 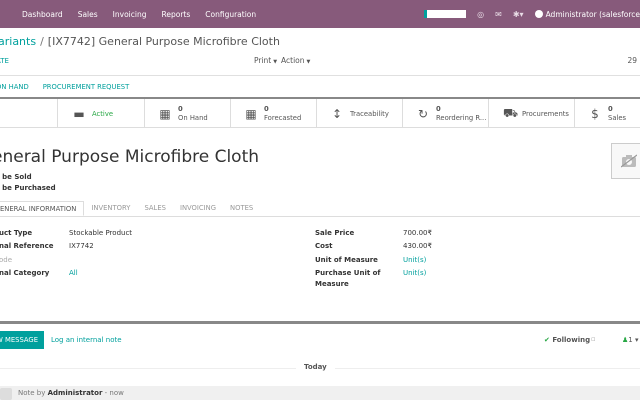 I want to click on update-on-hand-button: ON HAND, so click(x=14, y=87).